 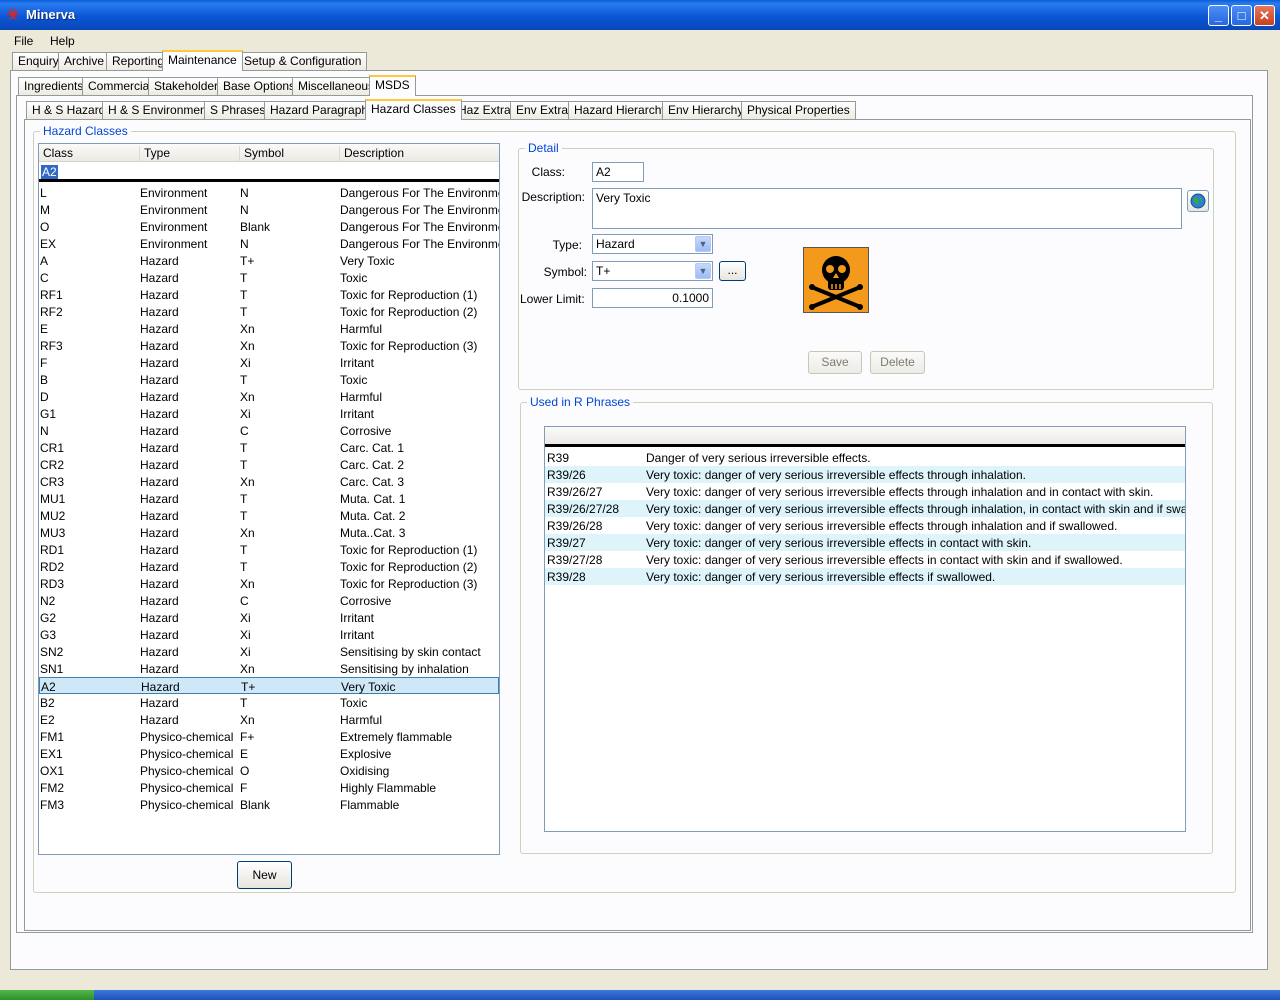 What do you see at coordinates (269, 172) in the screenshot?
I see `filter-row: A2` at bounding box center [269, 172].